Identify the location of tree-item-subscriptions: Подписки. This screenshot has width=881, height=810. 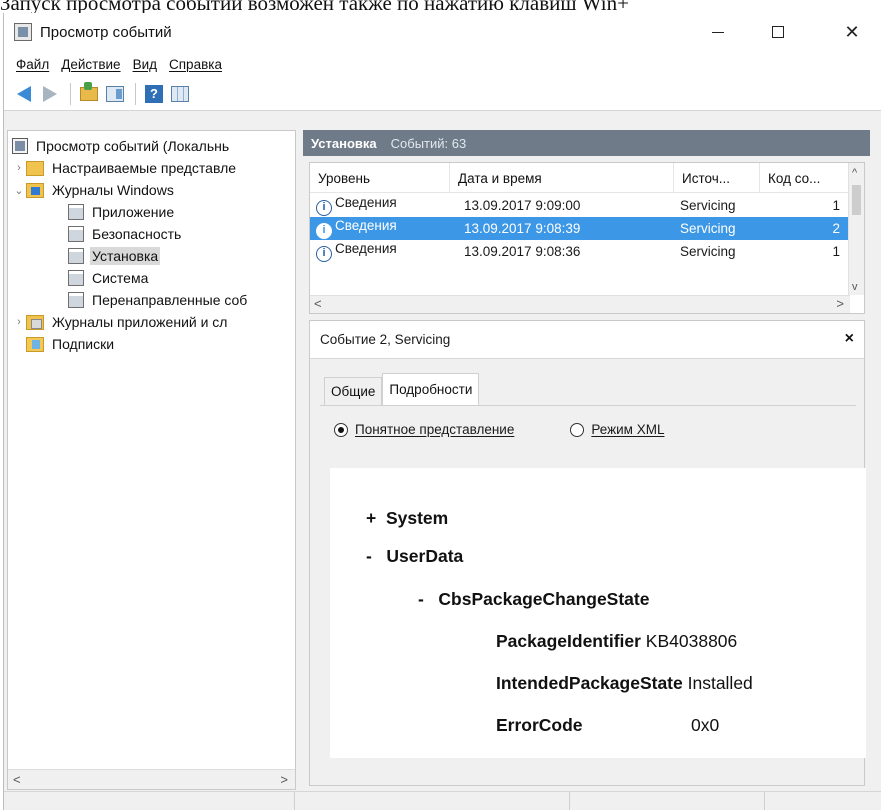
(71, 344).